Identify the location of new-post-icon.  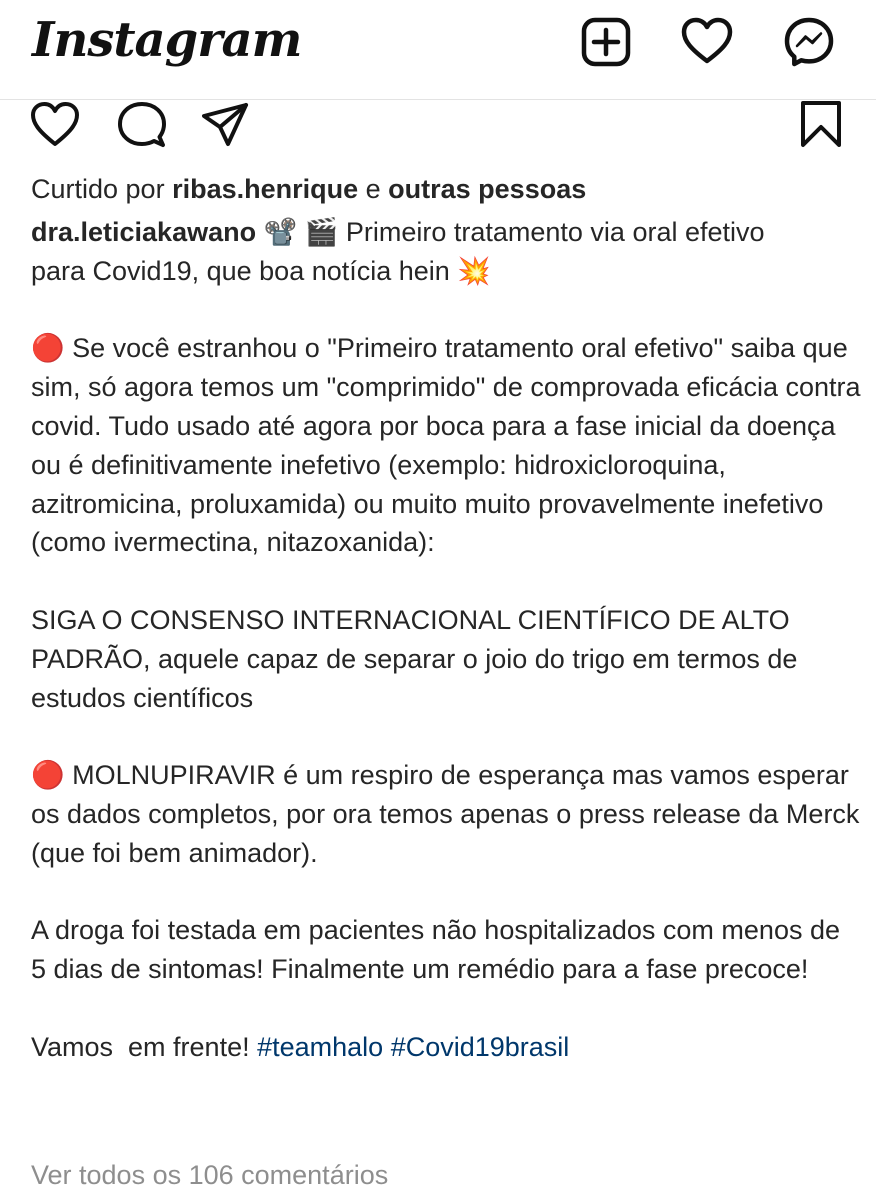
(606, 42).